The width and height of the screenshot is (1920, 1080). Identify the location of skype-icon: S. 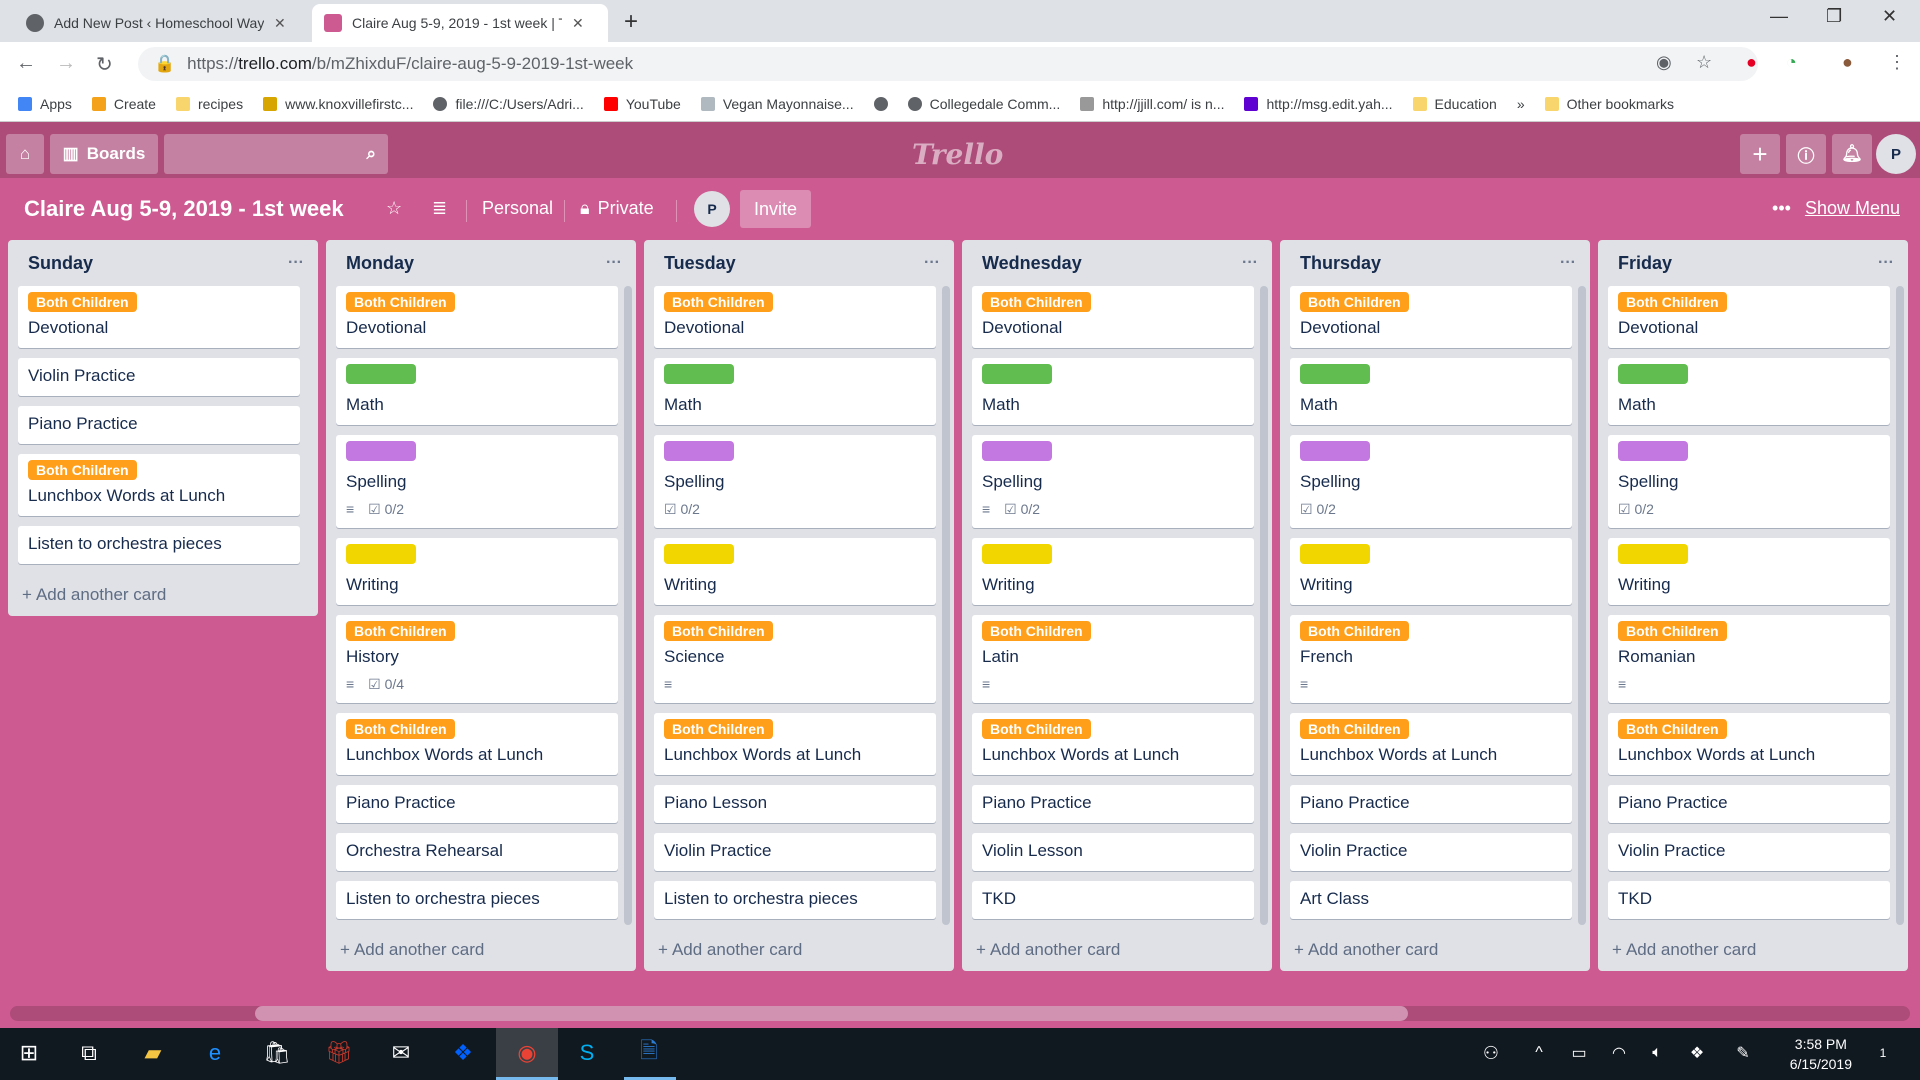
(587, 1053).